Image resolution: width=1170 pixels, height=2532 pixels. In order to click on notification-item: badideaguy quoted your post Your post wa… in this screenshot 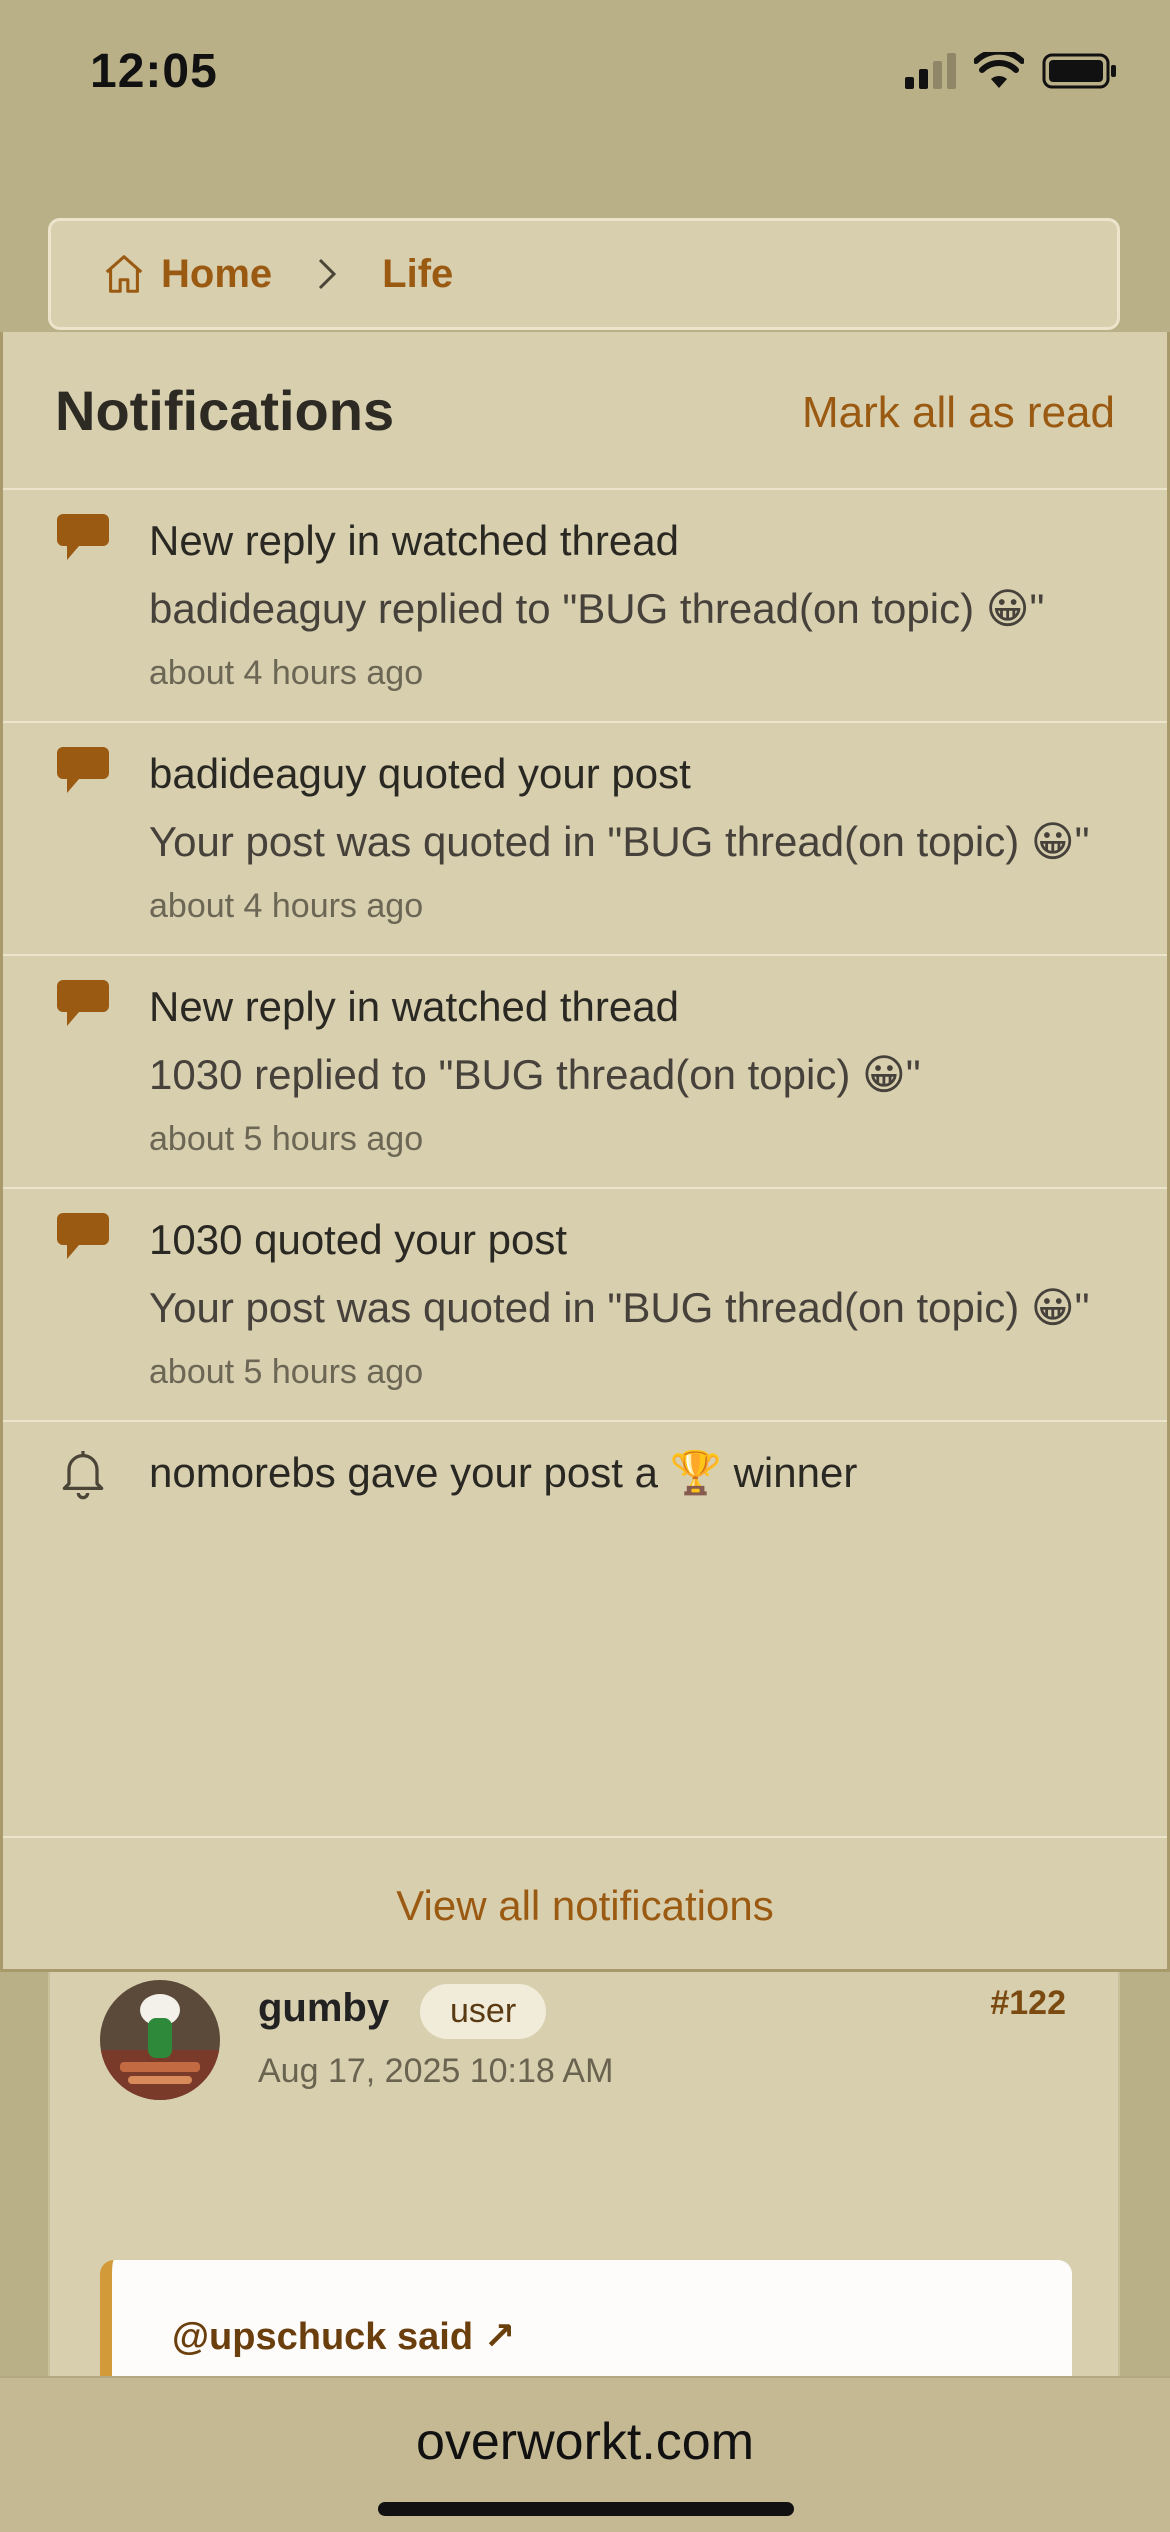, I will do `click(585, 839)`.